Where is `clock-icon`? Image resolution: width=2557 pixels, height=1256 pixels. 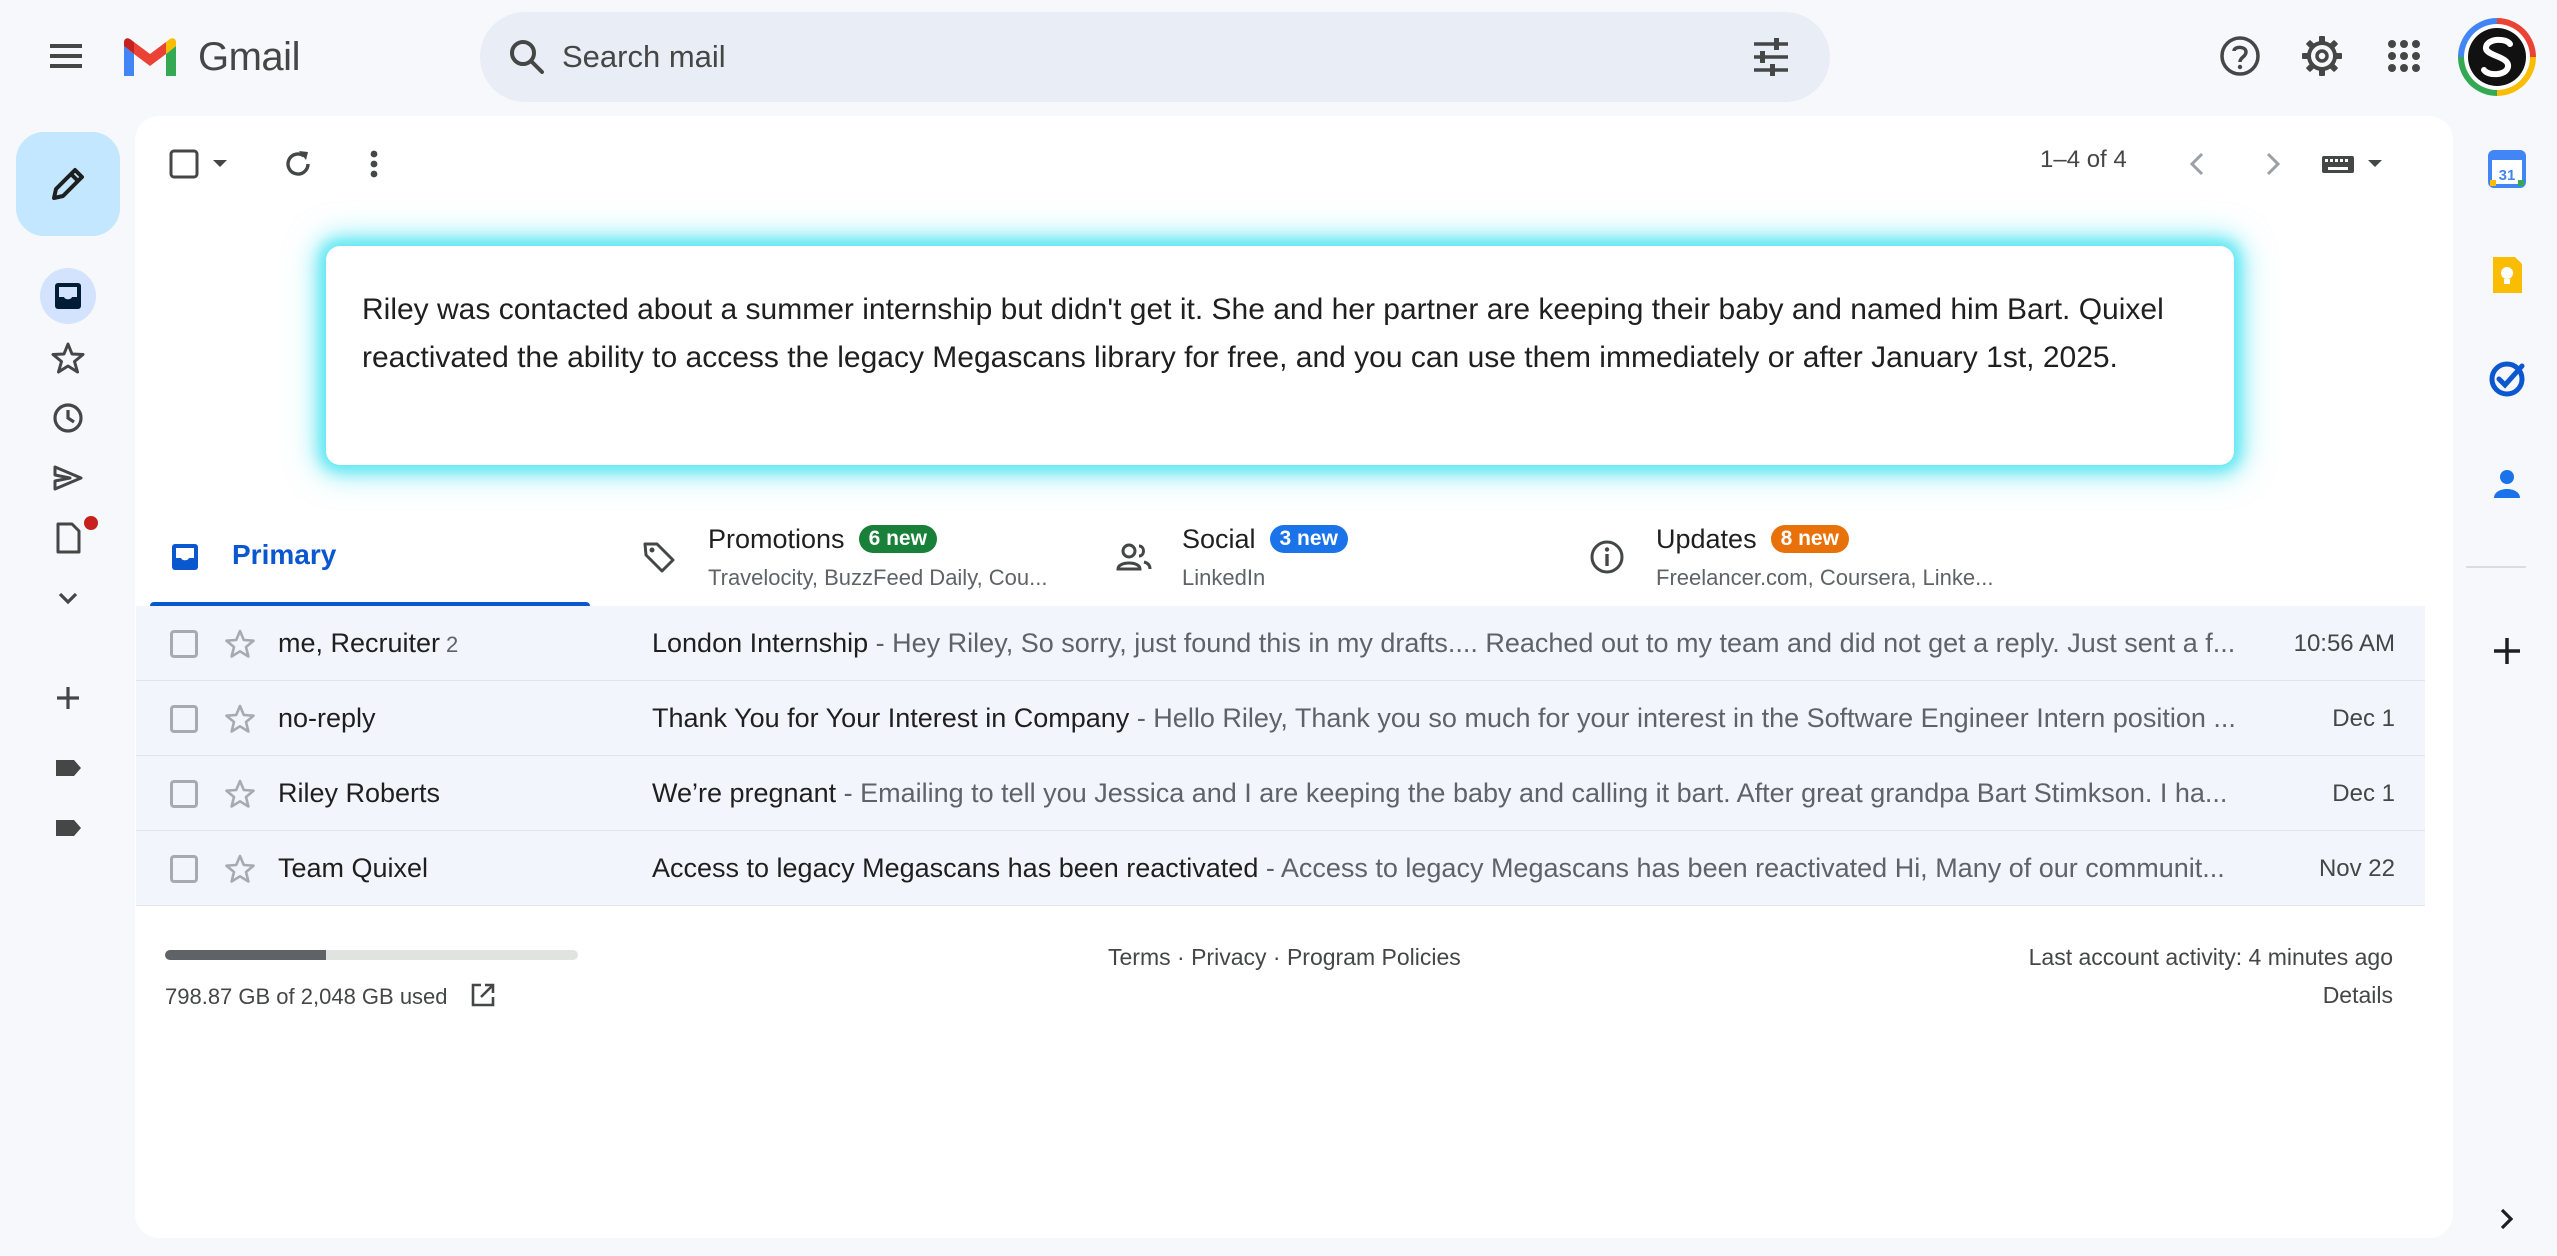
clock-icon is located at coordinates (68, 418).